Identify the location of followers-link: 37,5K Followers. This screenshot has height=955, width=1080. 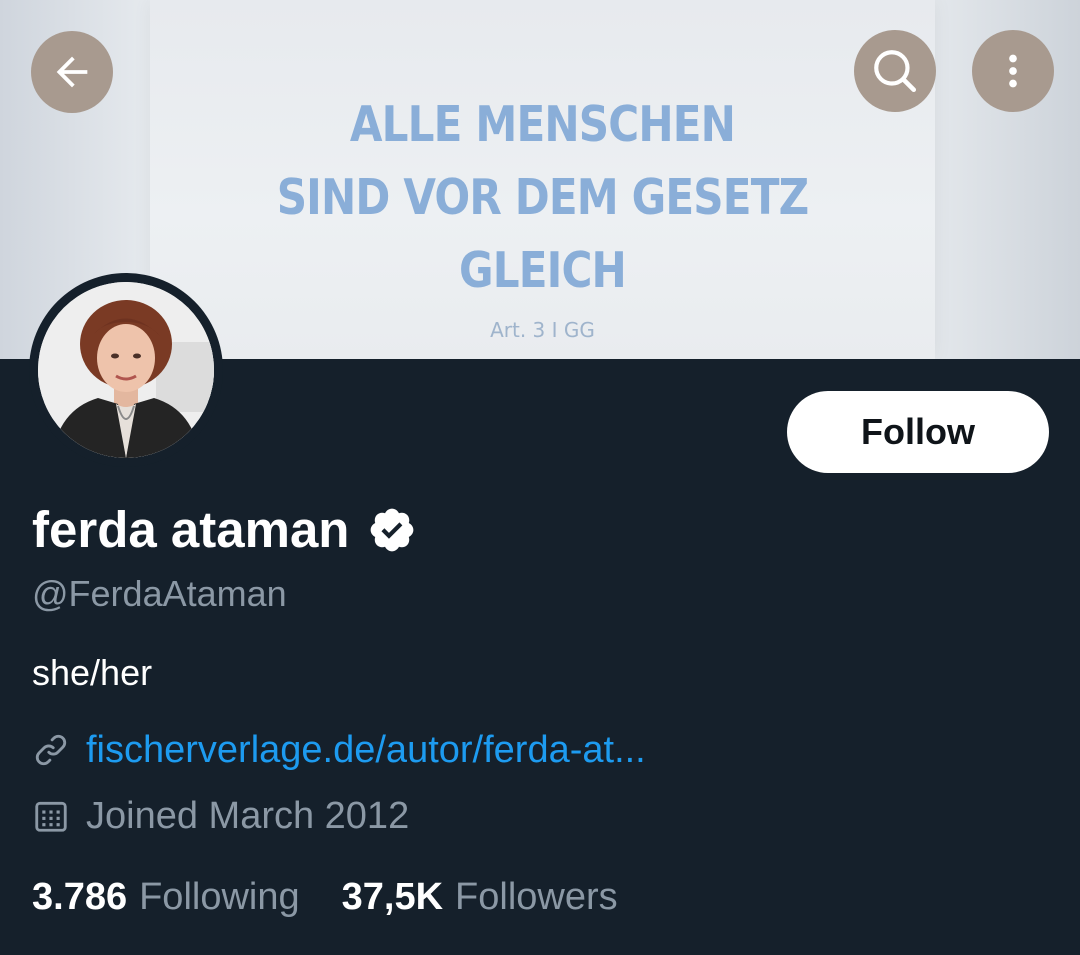
(480, 897).